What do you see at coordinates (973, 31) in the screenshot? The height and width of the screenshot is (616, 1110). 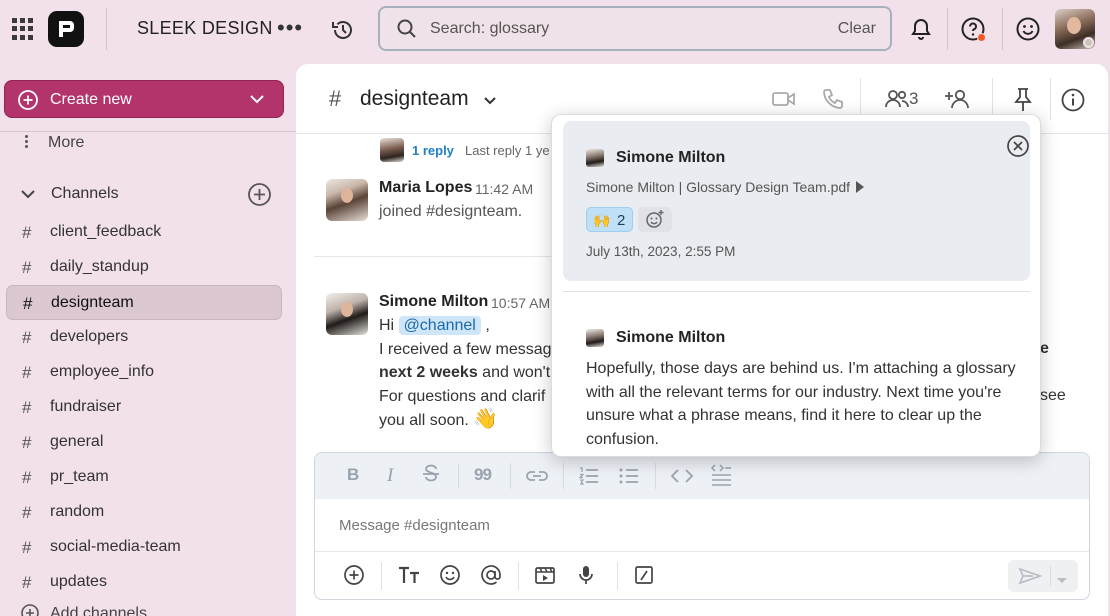 I see `help-icon` at bounding box center [973, 31].